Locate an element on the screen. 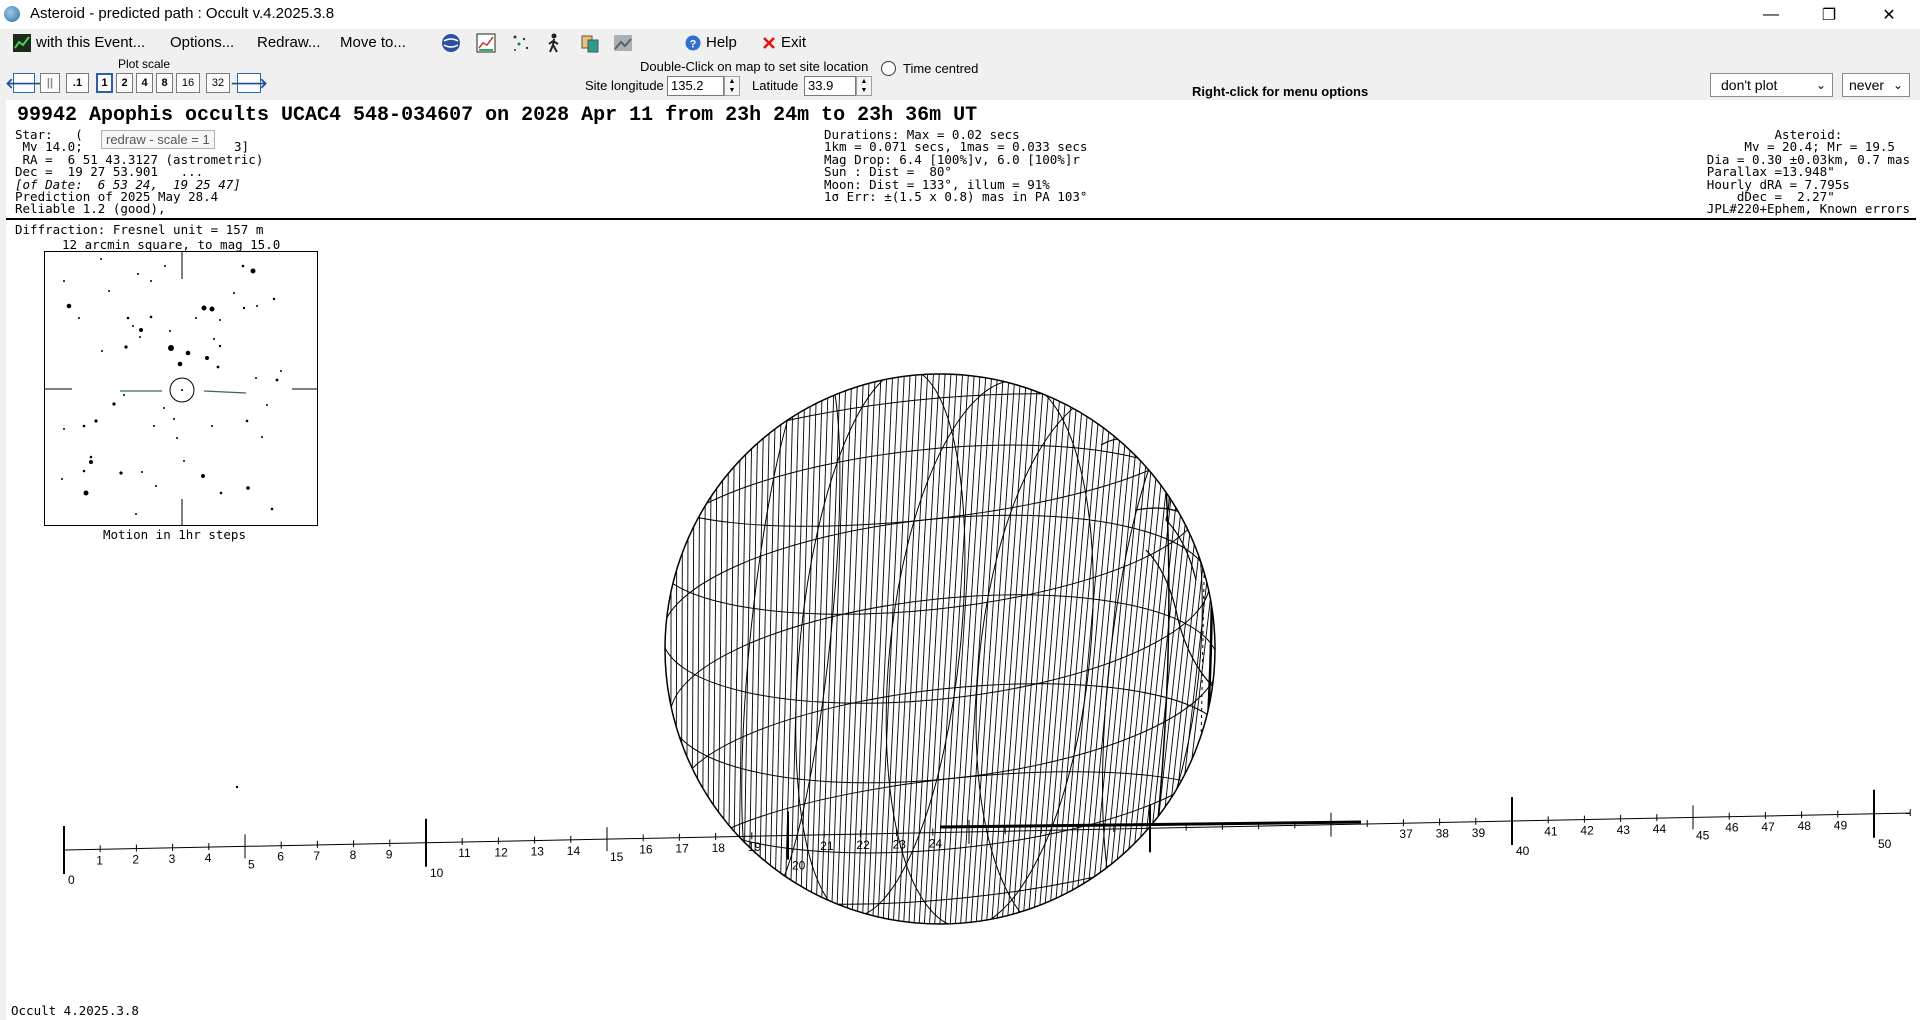 The height and width of the screenshot is (1020, 1920). timeline-label: 48 is located at coordinates (1805, 826).